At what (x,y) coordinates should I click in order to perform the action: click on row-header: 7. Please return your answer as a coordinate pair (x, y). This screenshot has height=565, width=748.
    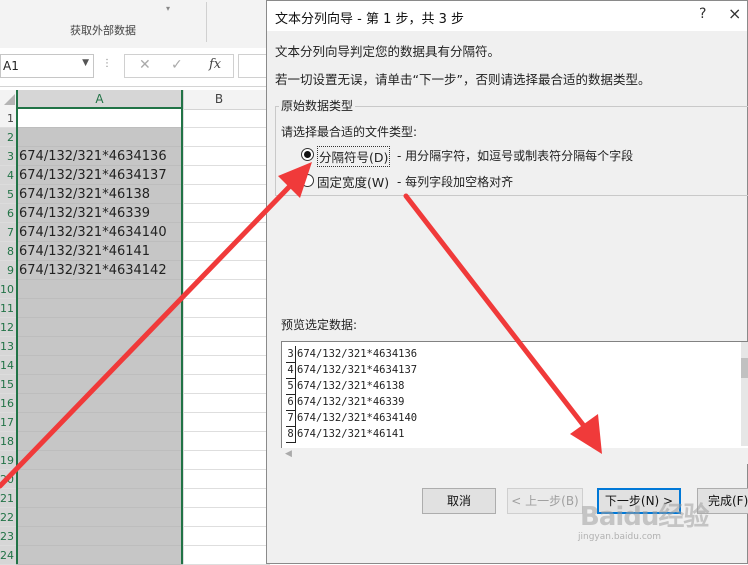
    Looking at the image, I should click on (8, 232).